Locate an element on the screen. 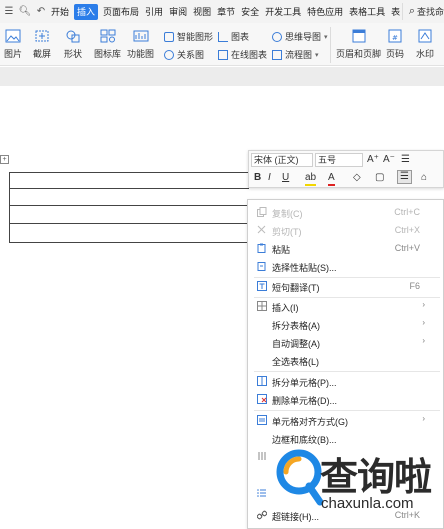 This screenshot has height=529, width=444. flowchart-icon is located at coordinates (277, 54).